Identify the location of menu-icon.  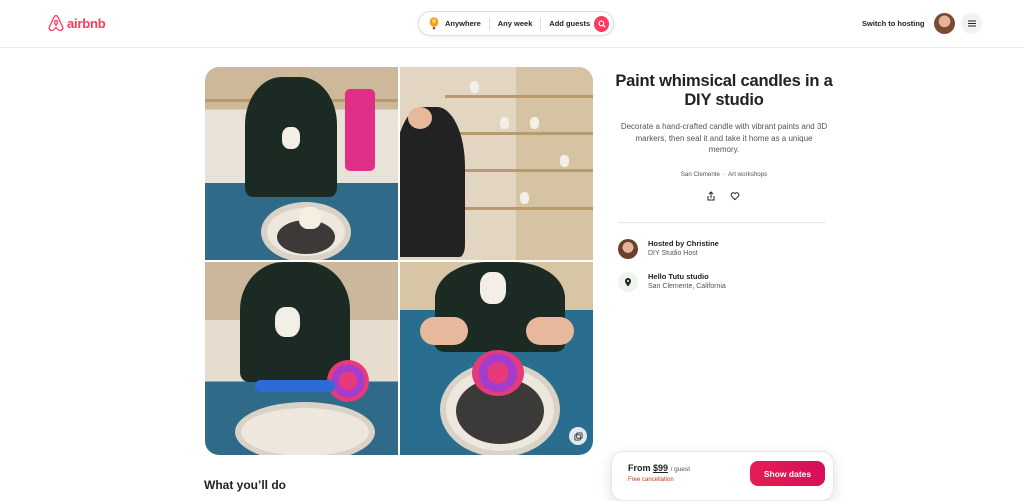
(971, 23).